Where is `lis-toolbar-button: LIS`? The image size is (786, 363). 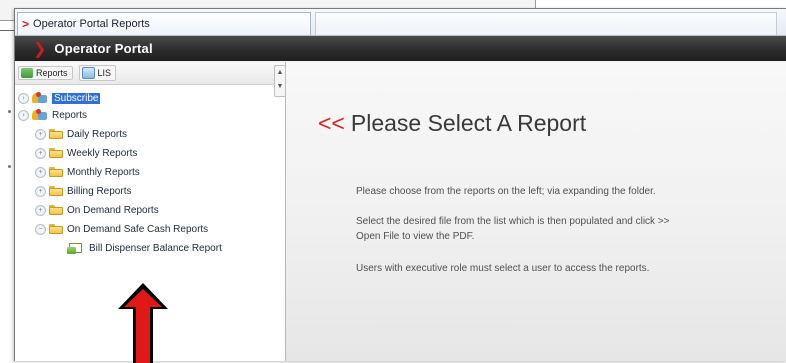
lis-toolbar-button: LIS is located at coordinates (97, 73).